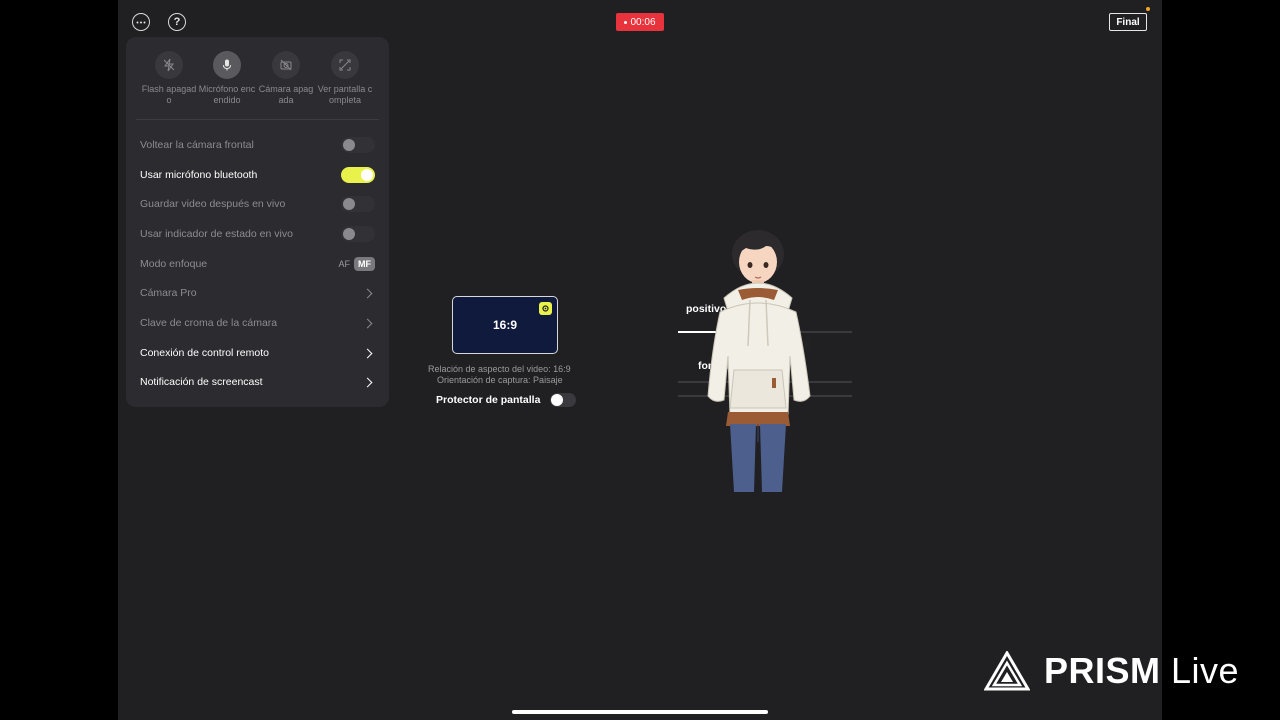  What do you see at coordinates (286, 65) in the screenshot?
I see `camera-off-icon` at bounding box center [286, 65].